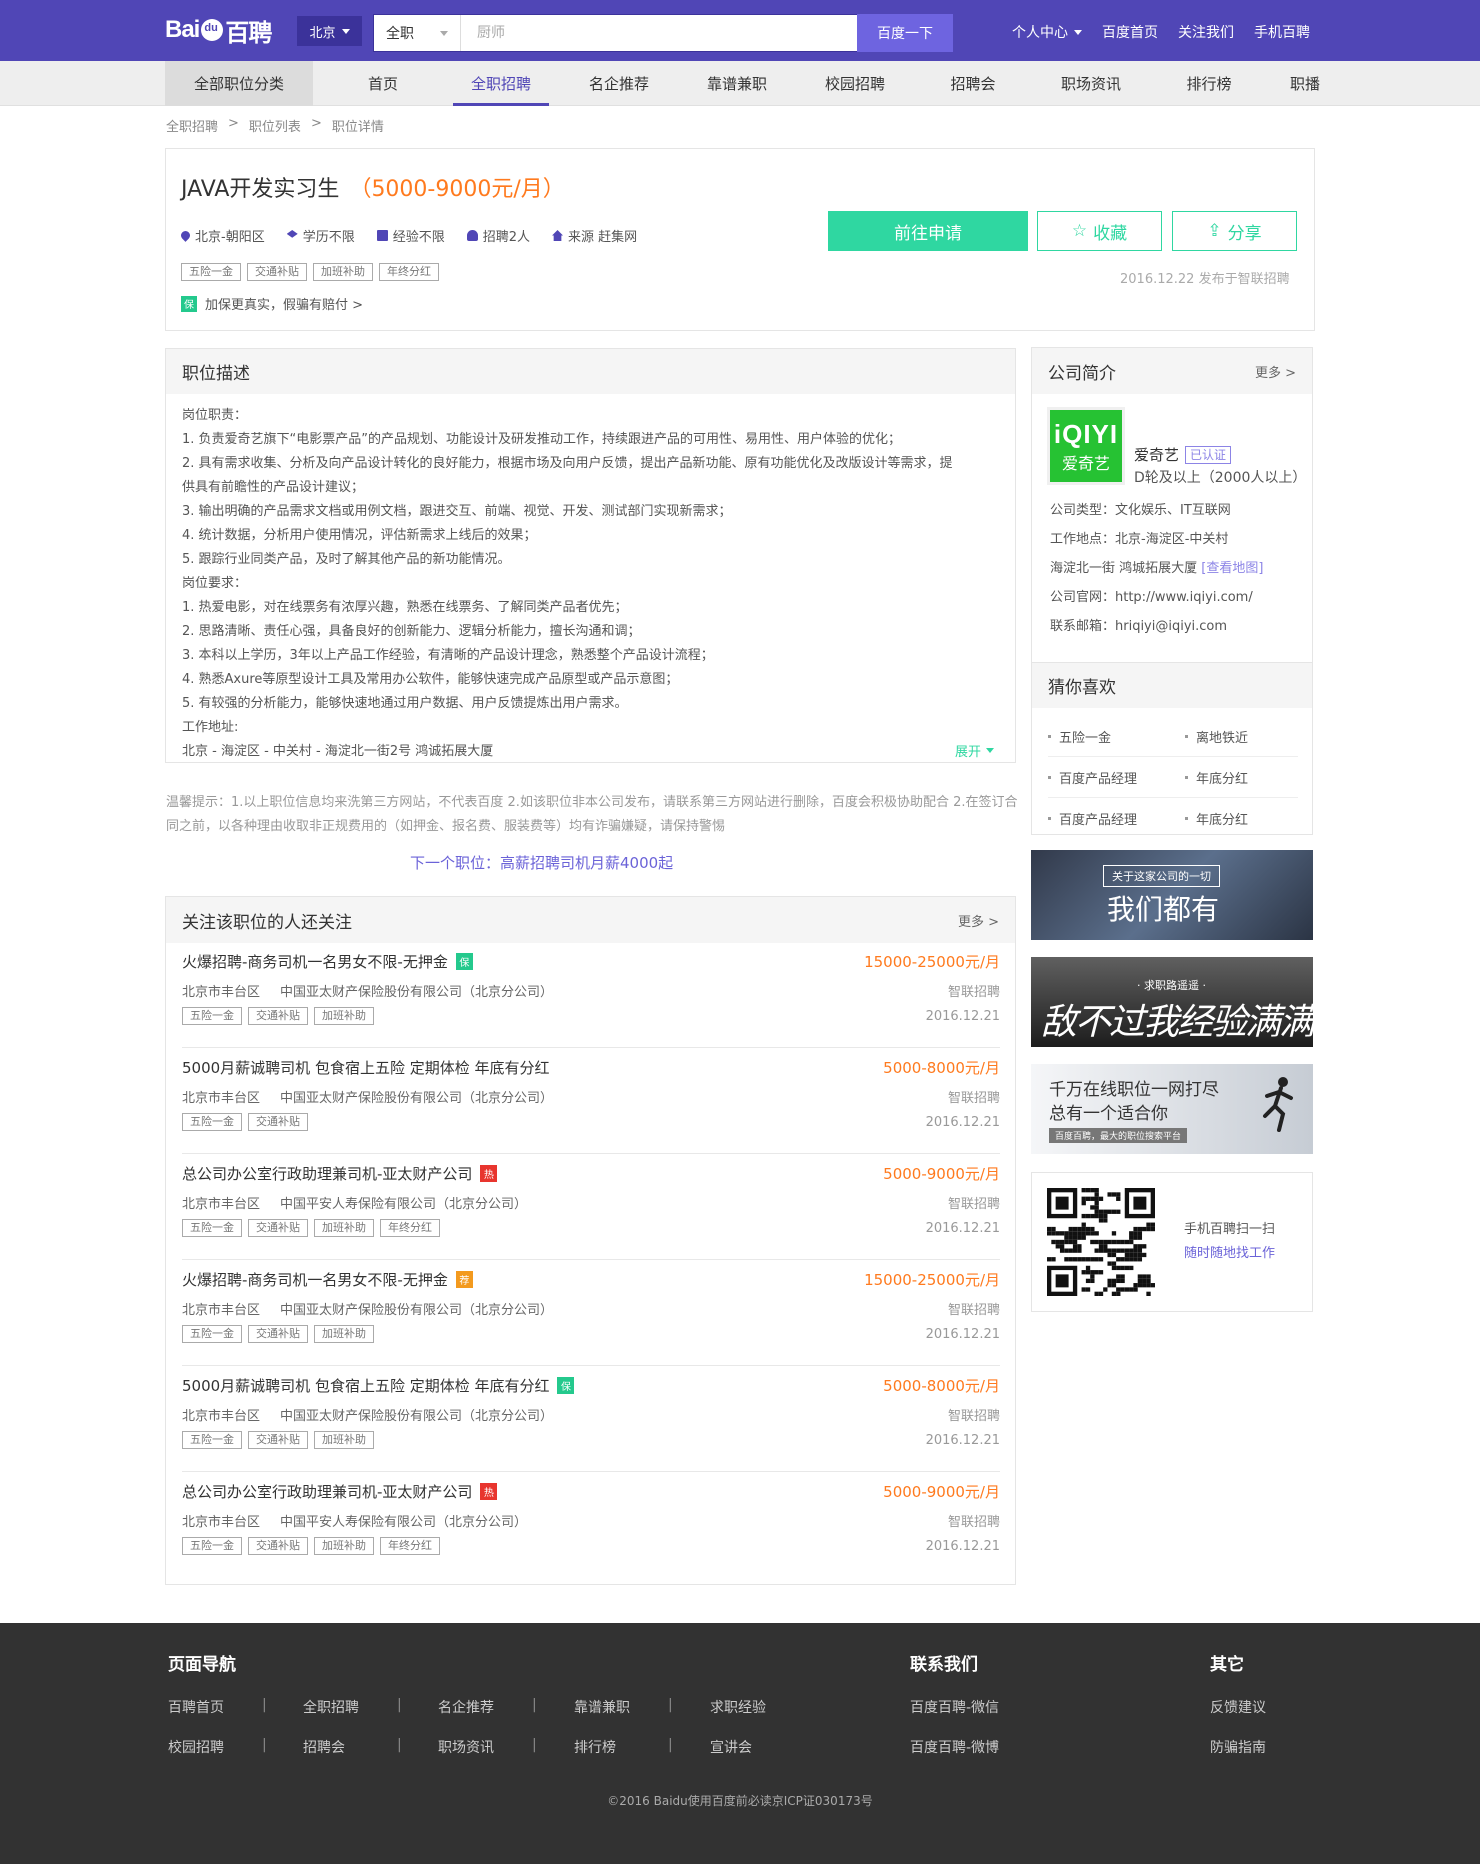 This screenshot has height=1864, width=1480. Describe the element at coordinates (737, 83) in the screenshot. I see `nav-parttime: 靠谱兼职` at that location.